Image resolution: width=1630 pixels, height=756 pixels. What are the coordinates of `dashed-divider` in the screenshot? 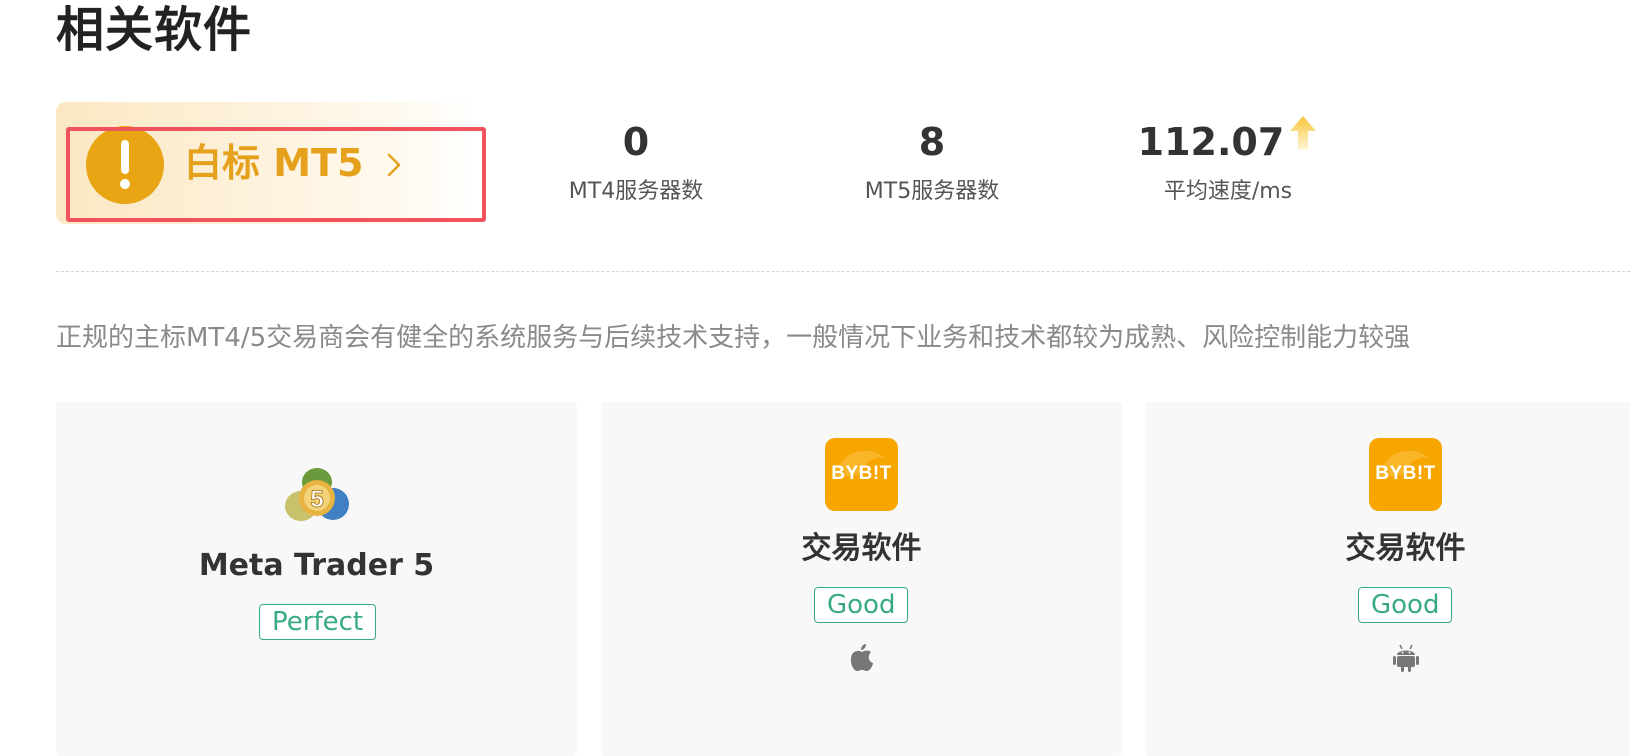 It's located at (843, 271).